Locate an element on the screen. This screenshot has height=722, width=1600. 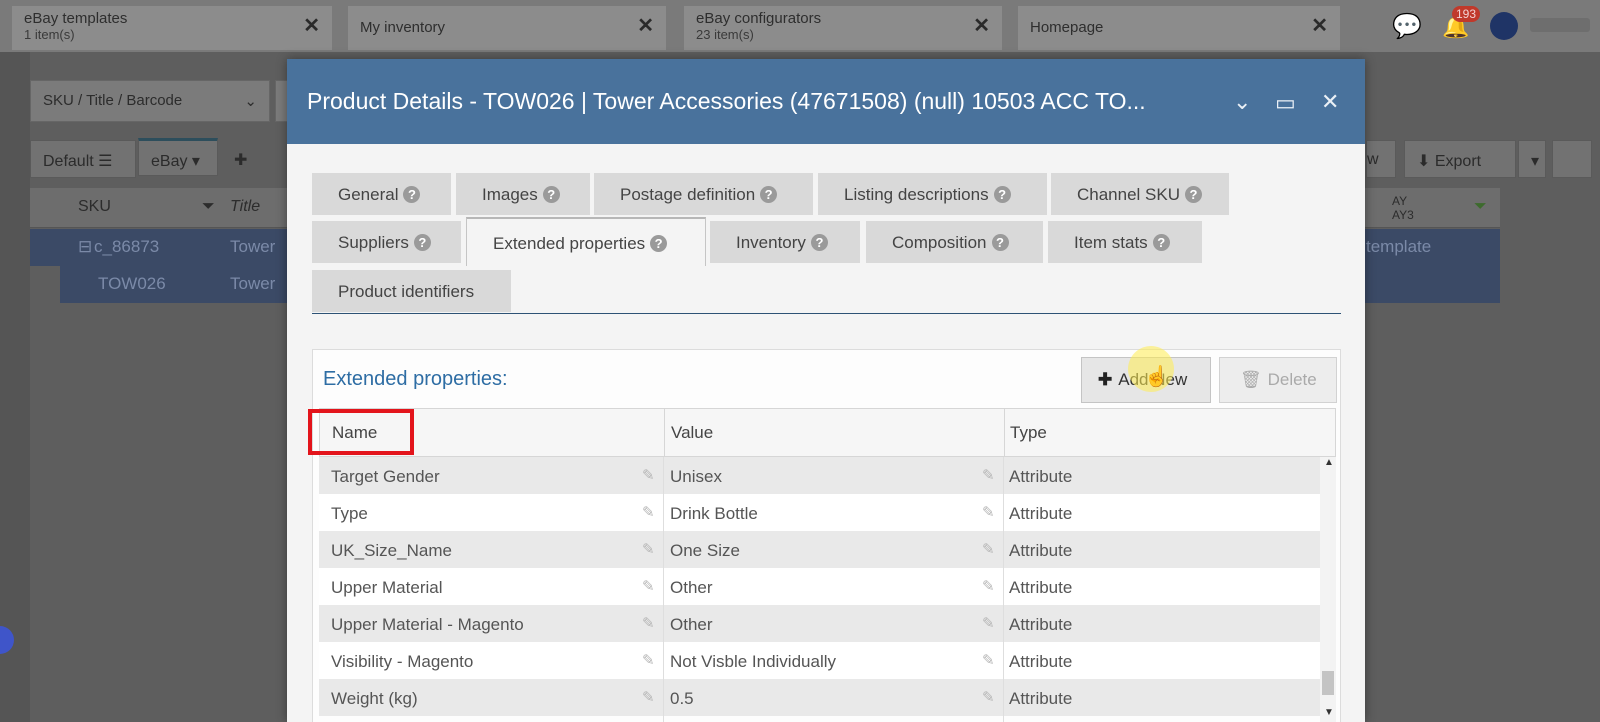
expand-icon: ⊟ is located at coordinates (85, 247).